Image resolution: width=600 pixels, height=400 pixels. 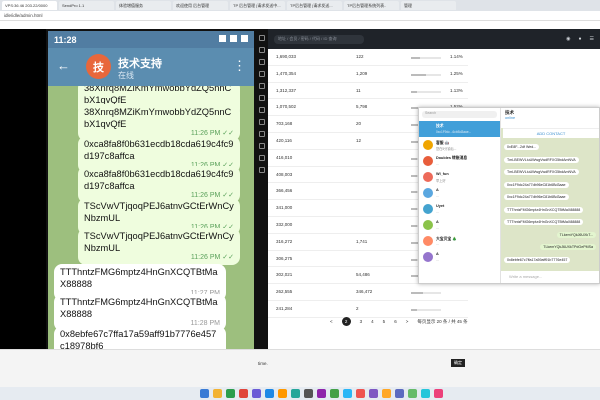 I want to click on pager-prev: <, so click(x=331, y=321).